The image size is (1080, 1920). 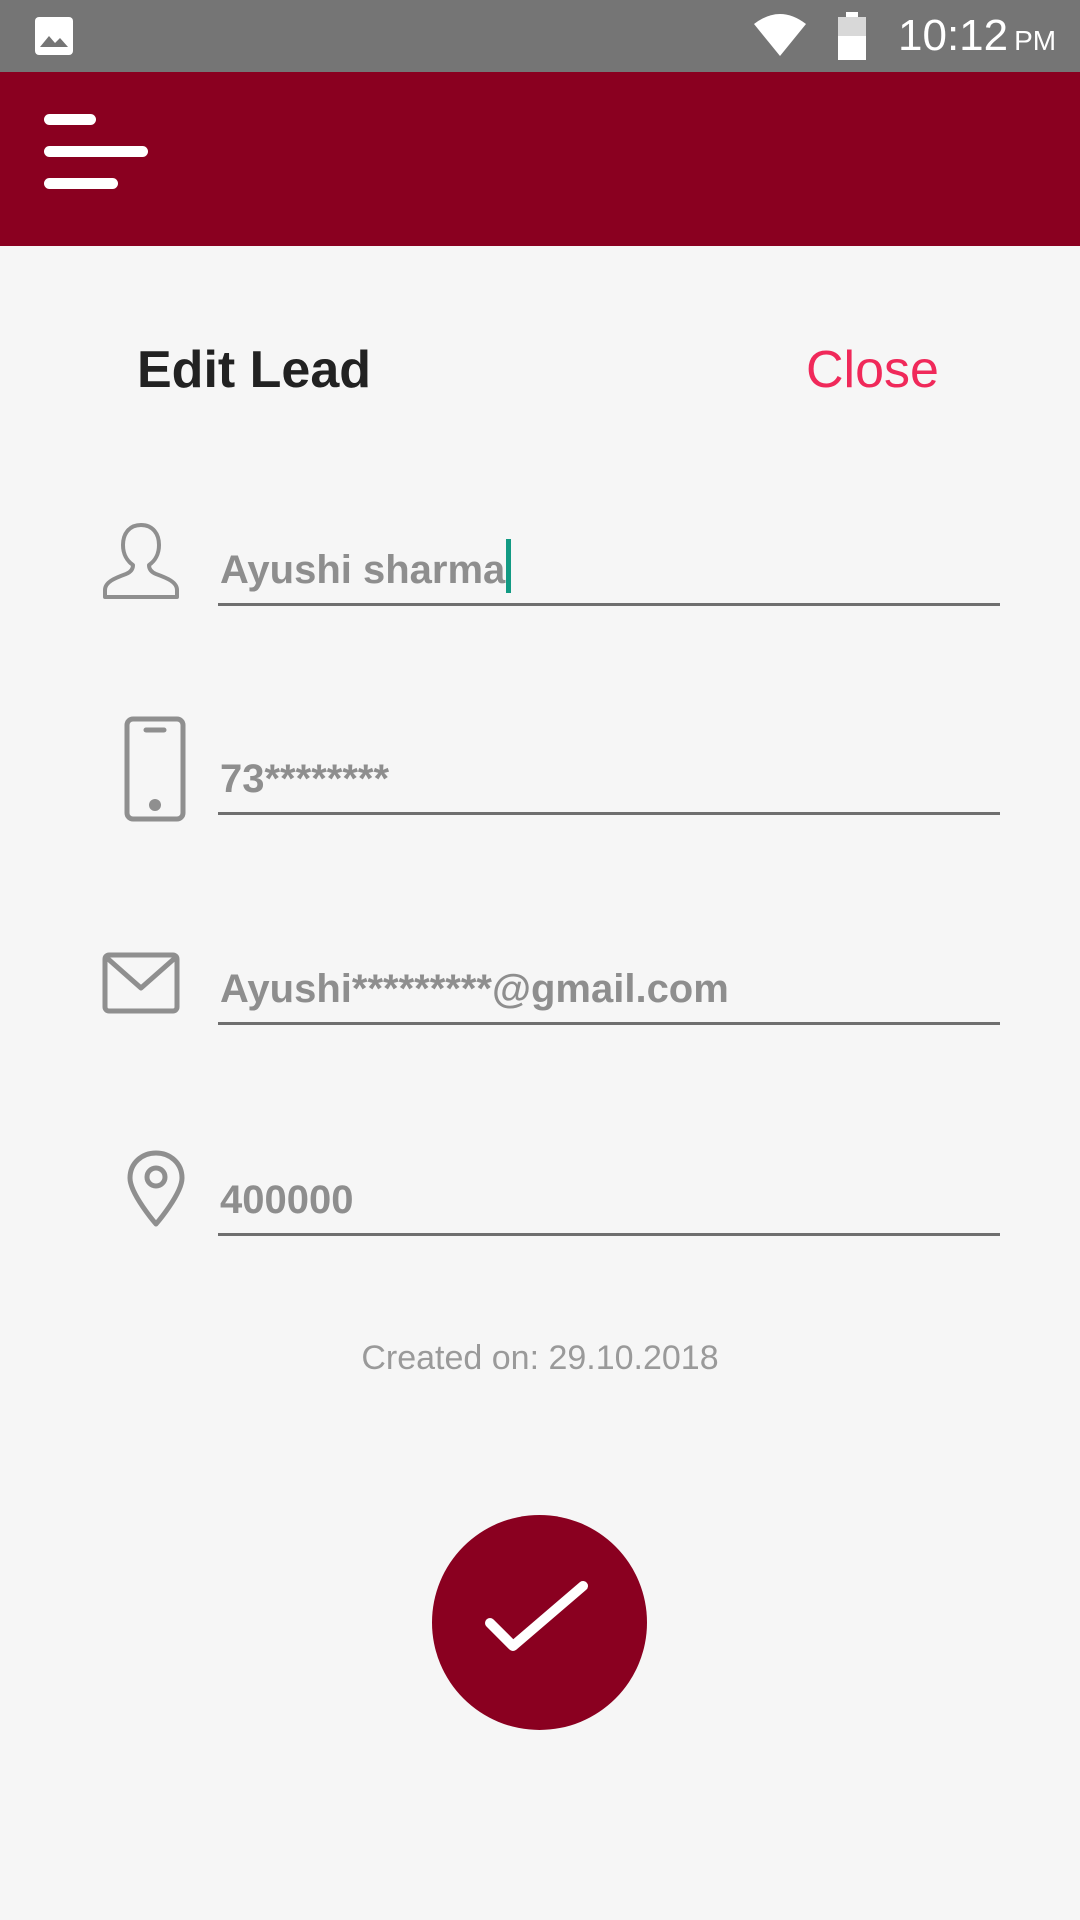 I want to click on status-time-value: 10:12, so click(x=953, y=35).